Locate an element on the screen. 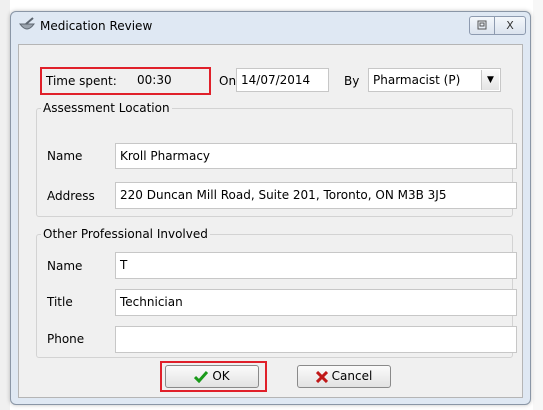 The image size is (543, 410). other-phone-label: Phone is located at coordinates (66, 339).